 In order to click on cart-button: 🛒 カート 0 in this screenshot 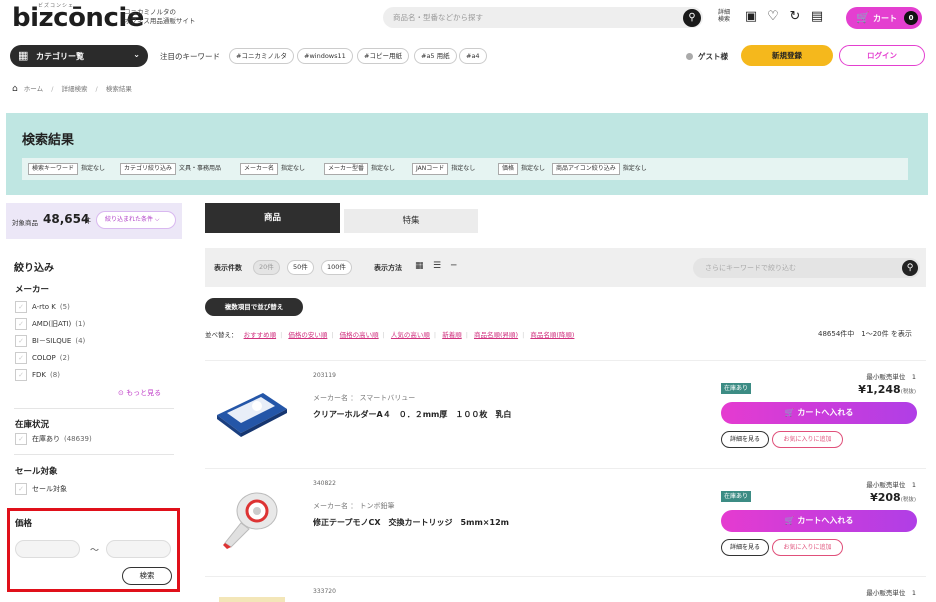, I will do `click(884, 18)`.